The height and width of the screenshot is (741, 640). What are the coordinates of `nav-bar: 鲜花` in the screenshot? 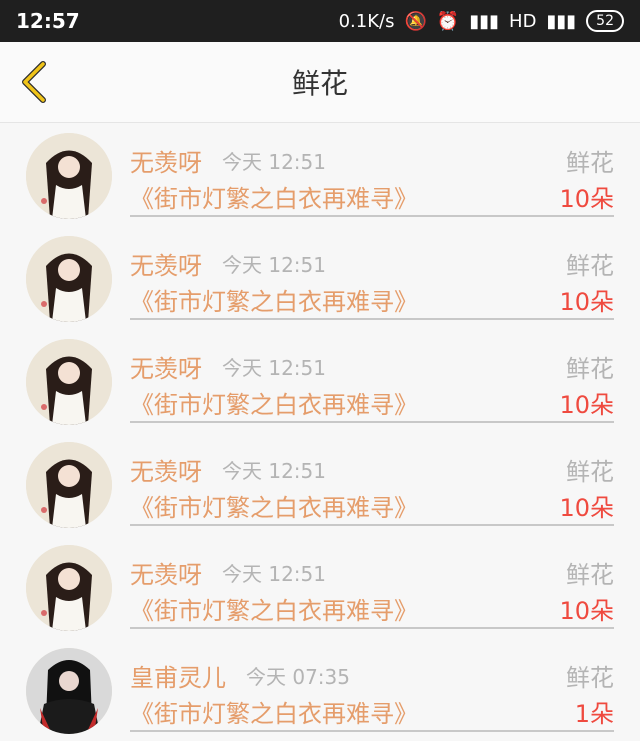 It's located at (320, 82).